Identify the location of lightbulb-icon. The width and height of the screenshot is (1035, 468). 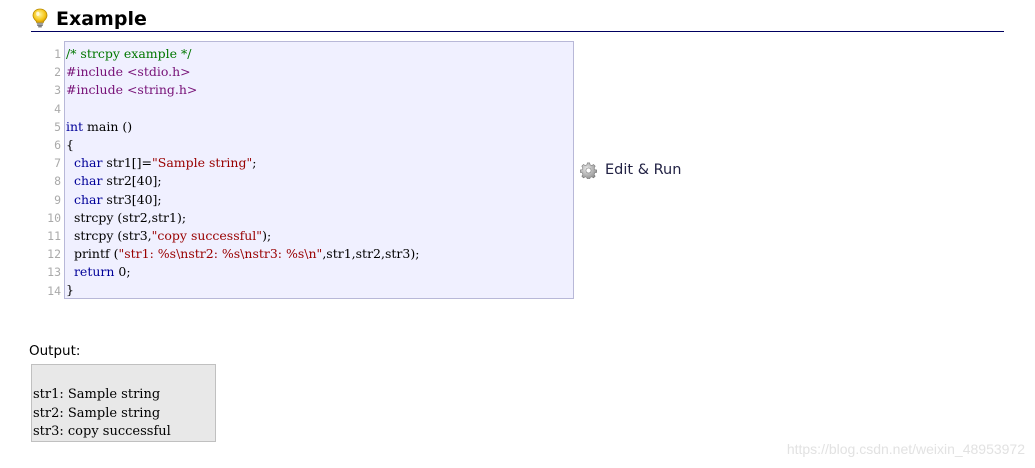
(40, 18).